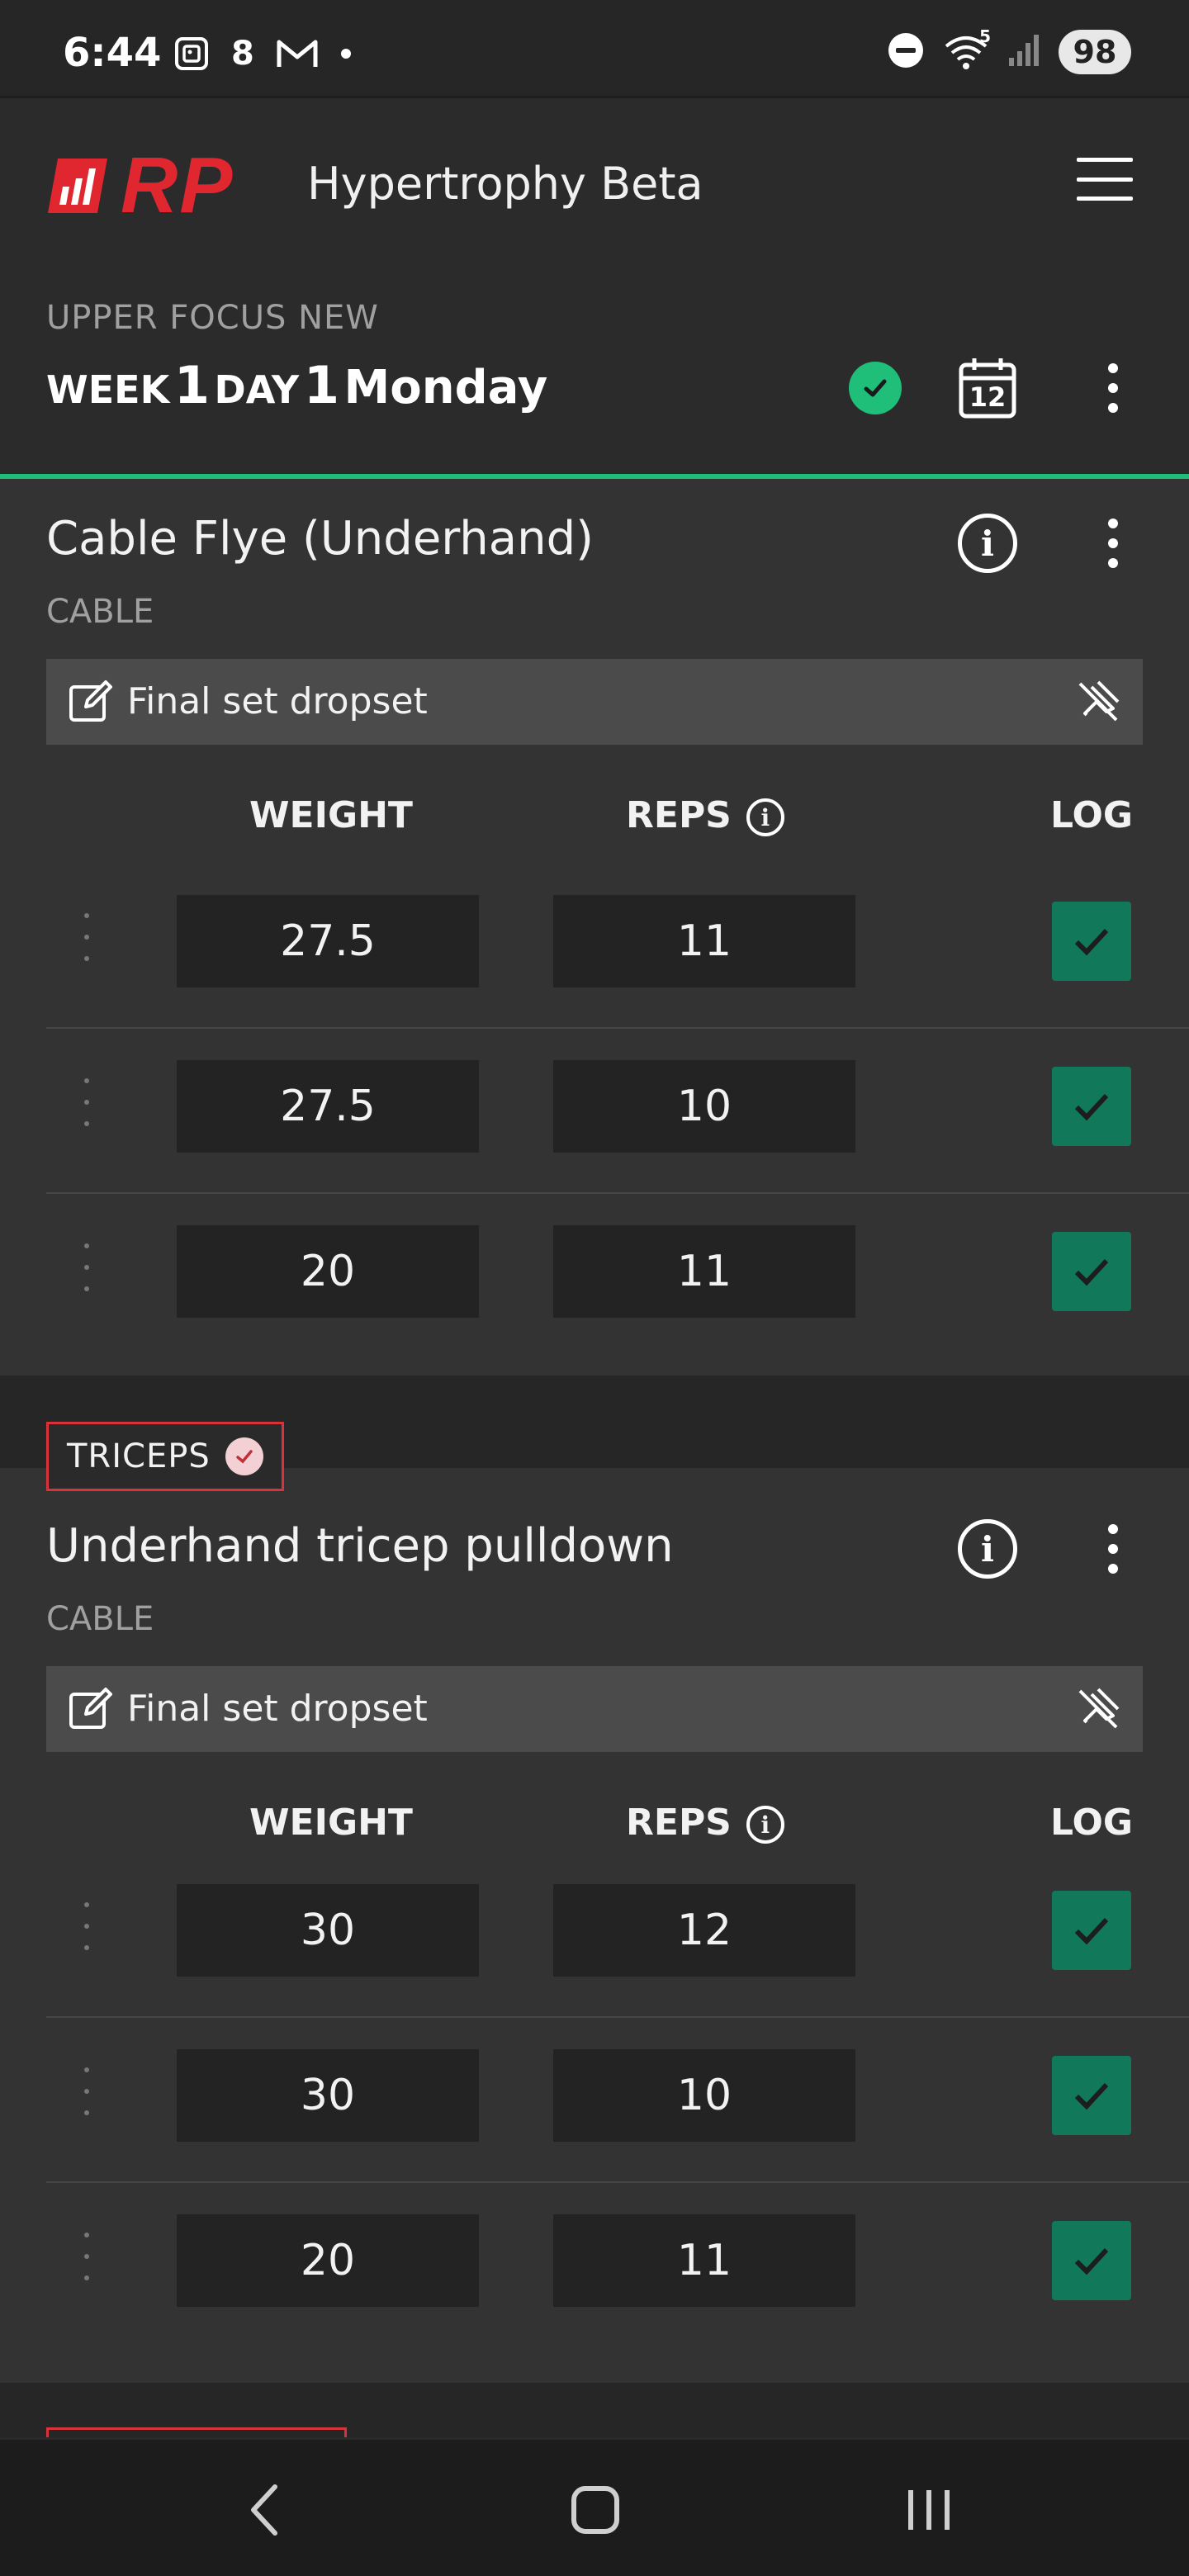 This screenshot has width=1189, height=2576. I want to click on set-row: 27.5 11, so click(617, 946).